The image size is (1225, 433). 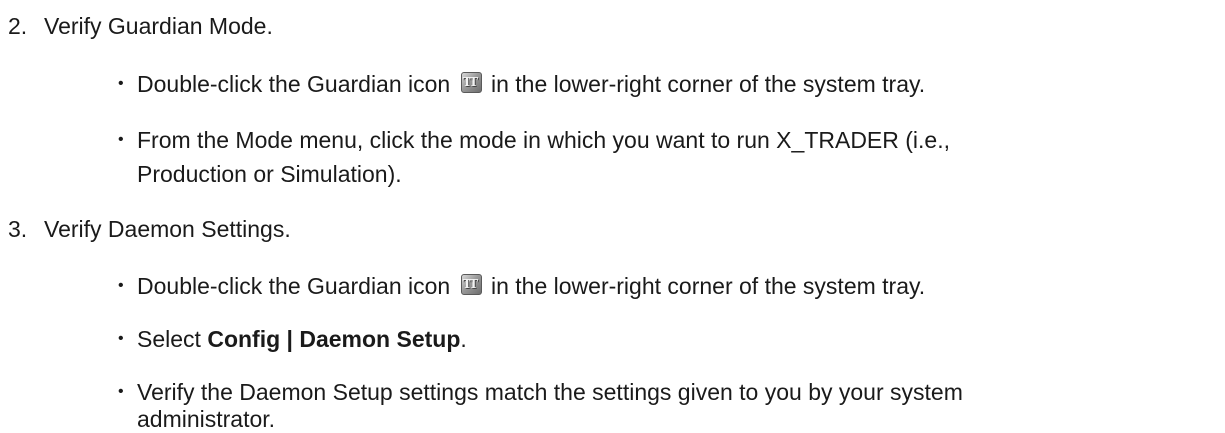 What do you see at coordinates (334, 339) in the screenshot?
I see `menu-path: Config | Daemon Setup` at bounding box center [334, 339].